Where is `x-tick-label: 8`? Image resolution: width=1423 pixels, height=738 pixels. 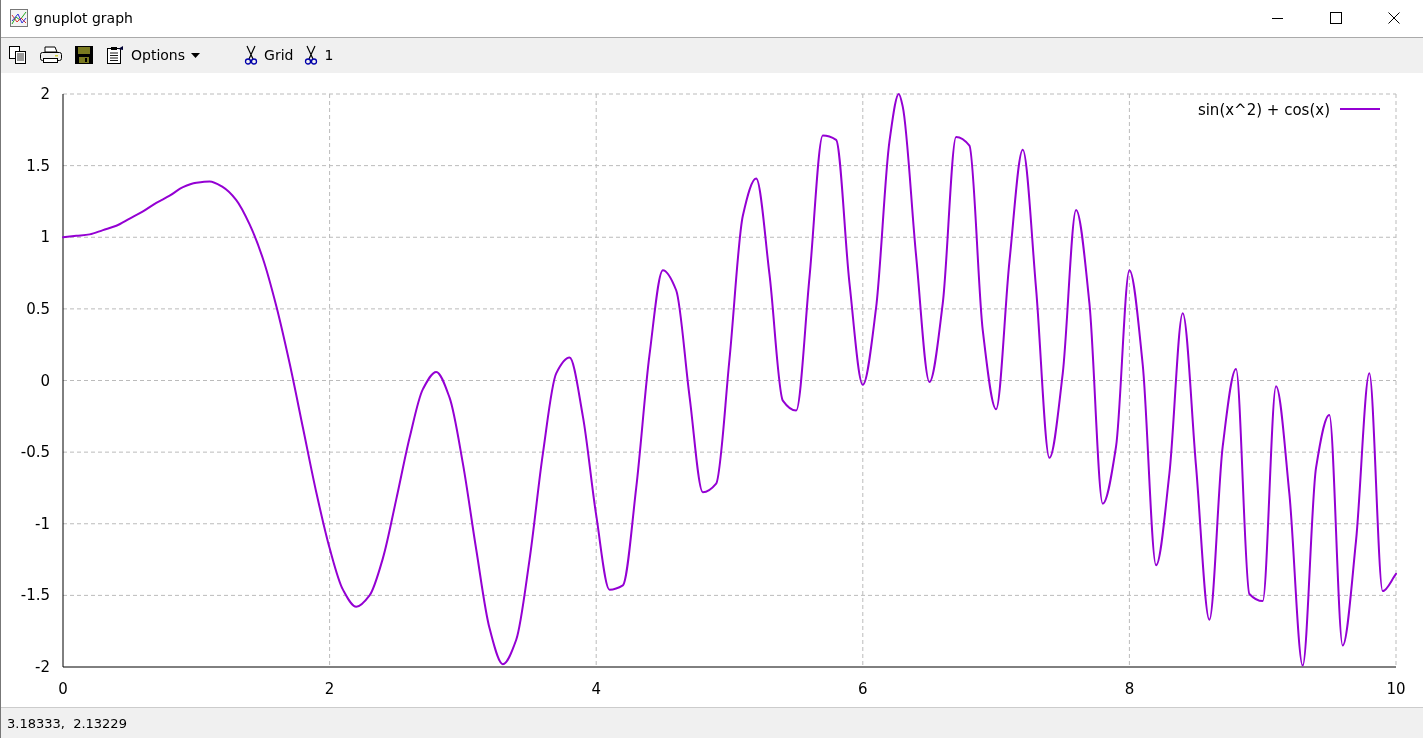
x-tick-label: 8 is located at coordinates (1129, 689).